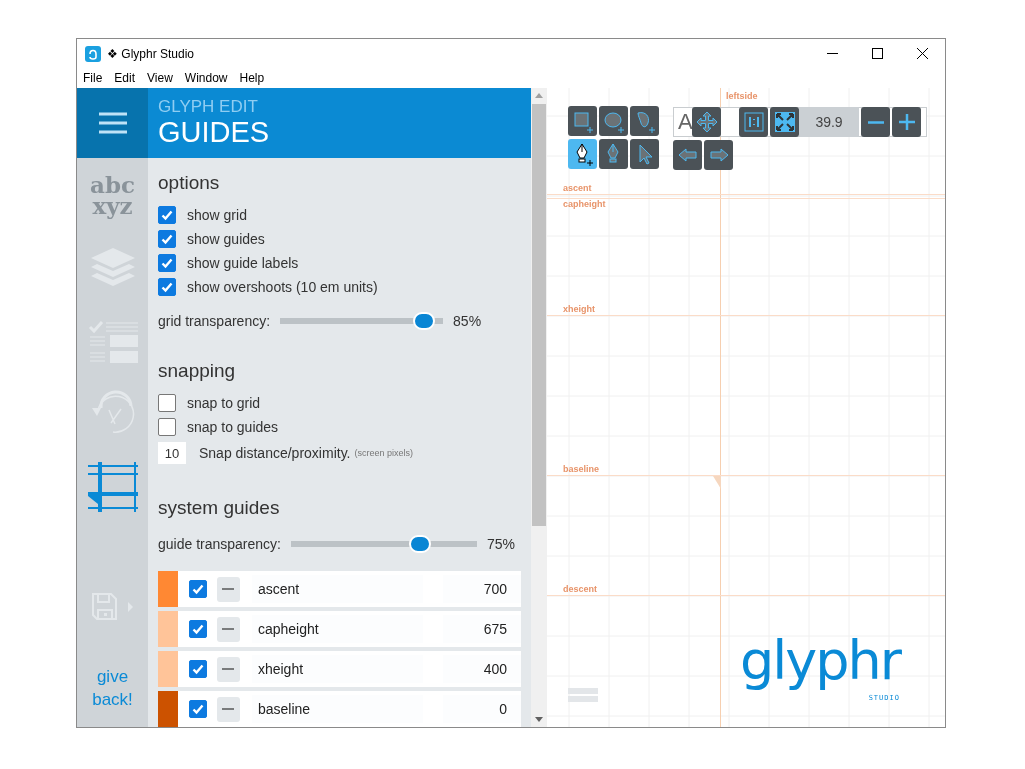 Image resolution: width=1025 pixels, height=769 pixels. I want to click on menu-item: View, so click(163, 78).